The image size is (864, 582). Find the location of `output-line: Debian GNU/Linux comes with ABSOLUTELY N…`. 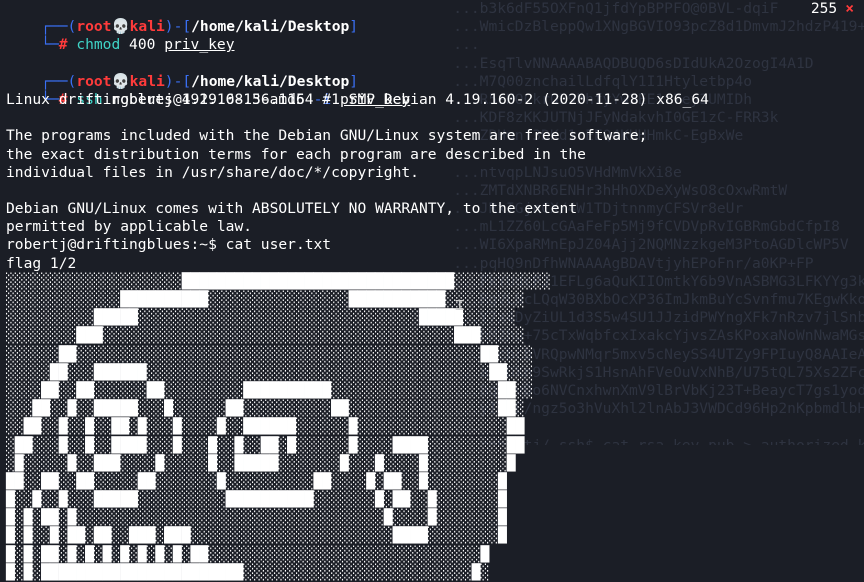

output-line: Debian GNU/Linux comes with ABSOLUTELY N… is located at coordinates (292, 209).